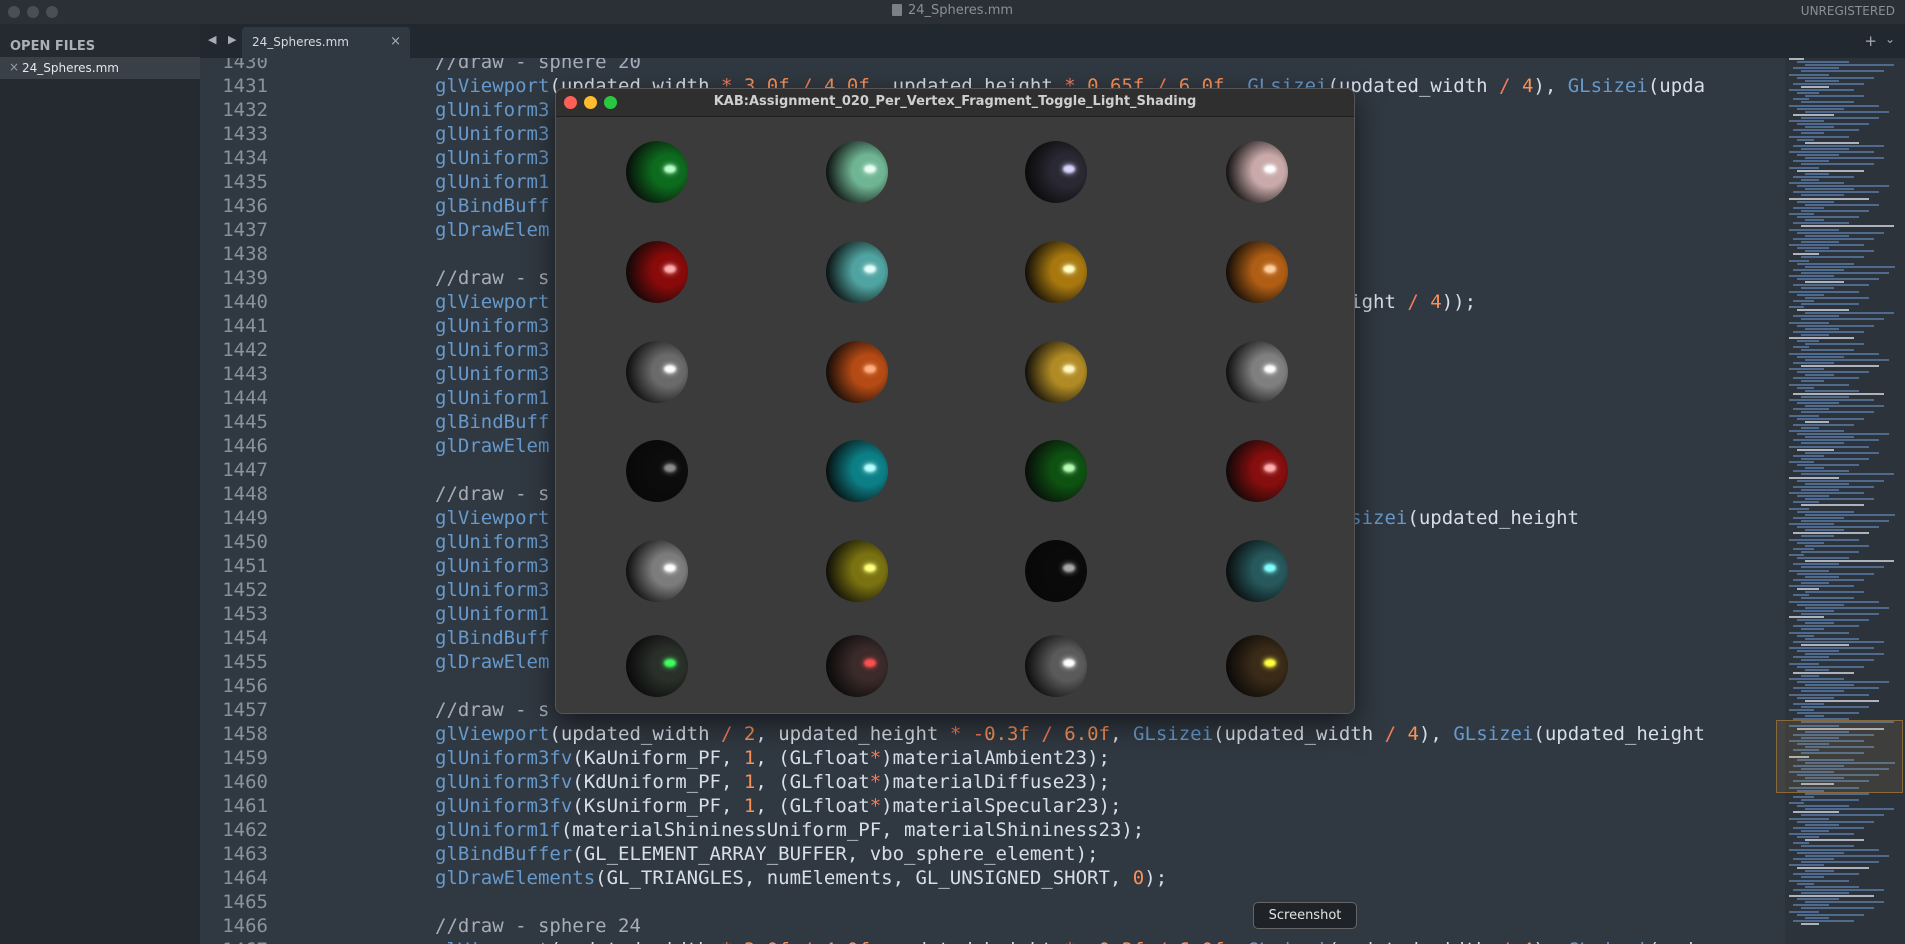 This screenshot has height=944, width=1905. Describe the element at coordinates (245, 158) in the screenshot. I see `line-number: 1434` at that location.